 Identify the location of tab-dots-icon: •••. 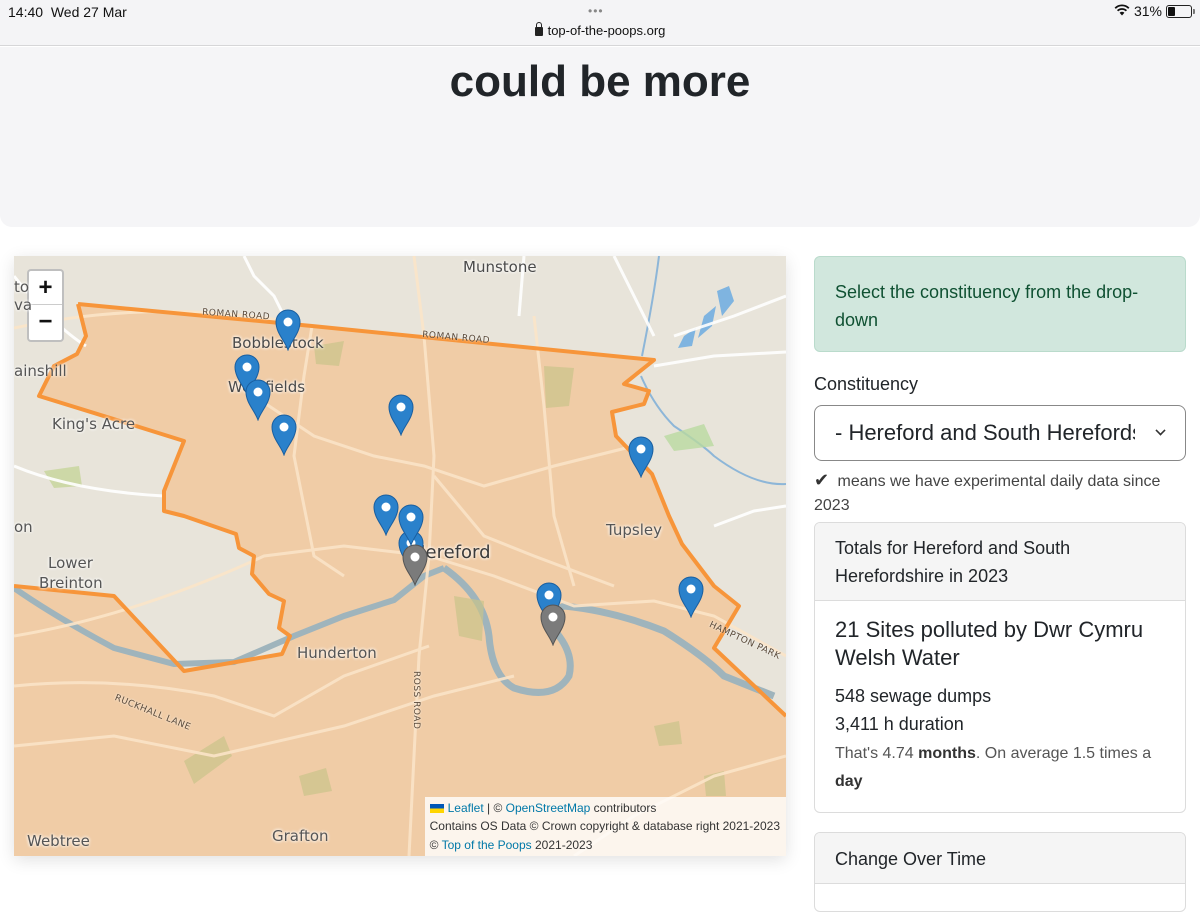
(596, 11).